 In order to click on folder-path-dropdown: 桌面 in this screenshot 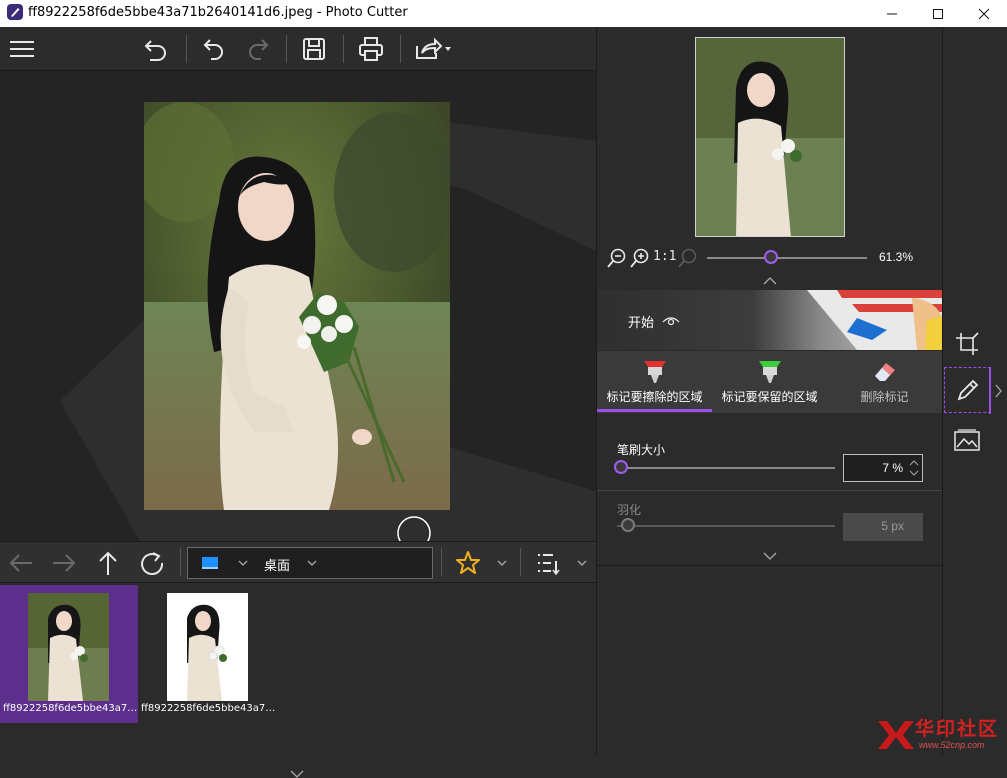, I will do `click(310, 563)`.